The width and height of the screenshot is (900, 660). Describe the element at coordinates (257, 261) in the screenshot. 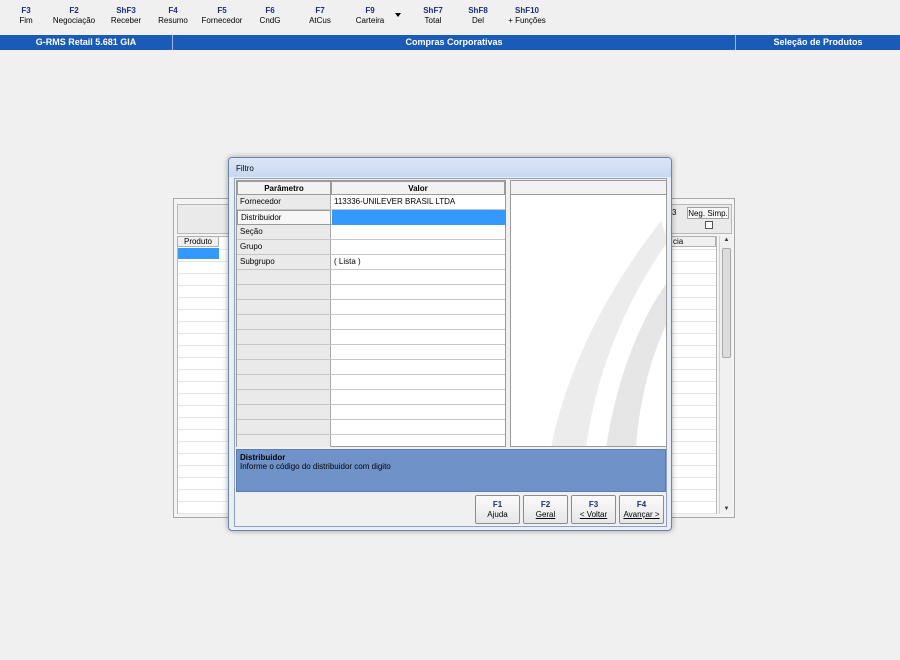

I see `parameter-name: Subgrupo` at that location.